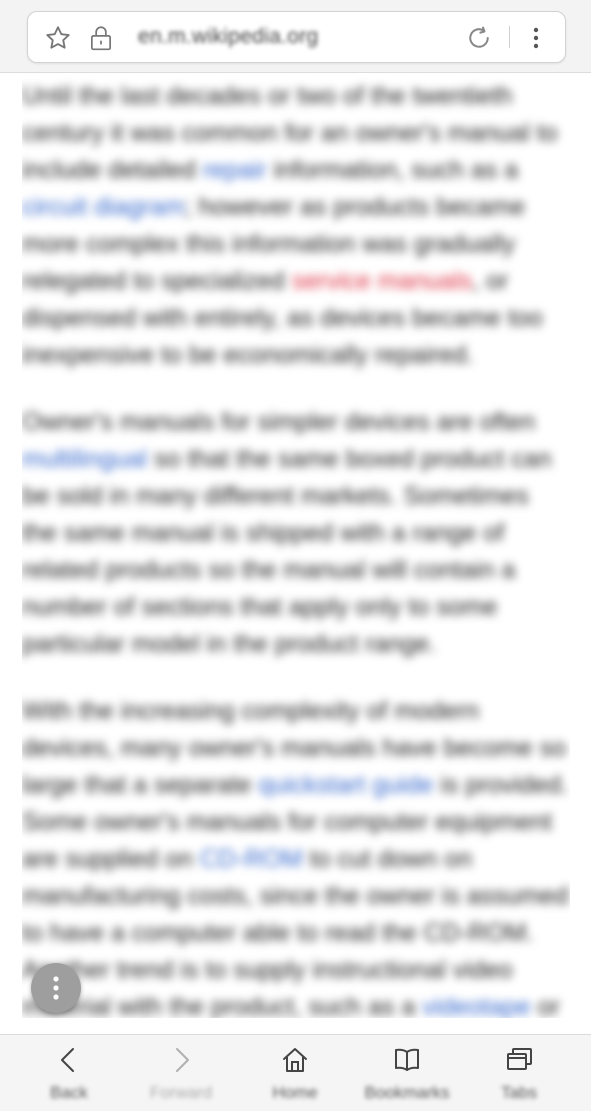 The height and width of the screenshot is (1111, 591). I want to click on back-label: Back, so click(69, 1092).